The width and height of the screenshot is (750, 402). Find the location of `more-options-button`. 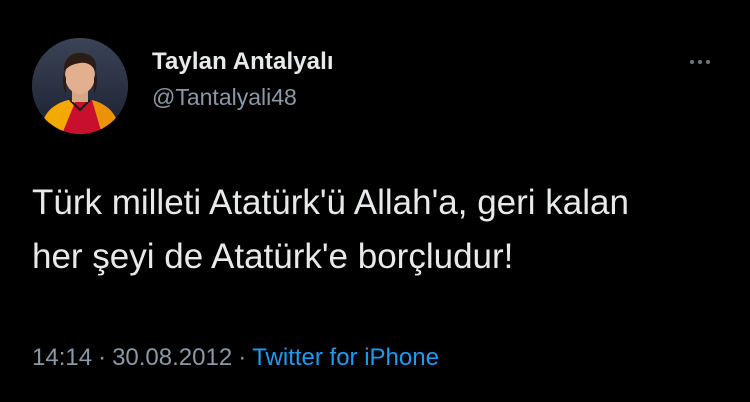

more-options-button is located at coordinates (700, 62).